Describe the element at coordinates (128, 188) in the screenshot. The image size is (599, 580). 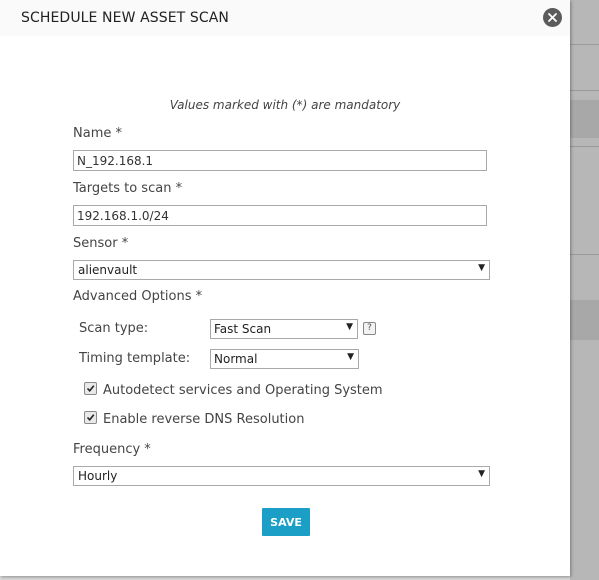
I see `targets-label: Targets to scan *` at that location.